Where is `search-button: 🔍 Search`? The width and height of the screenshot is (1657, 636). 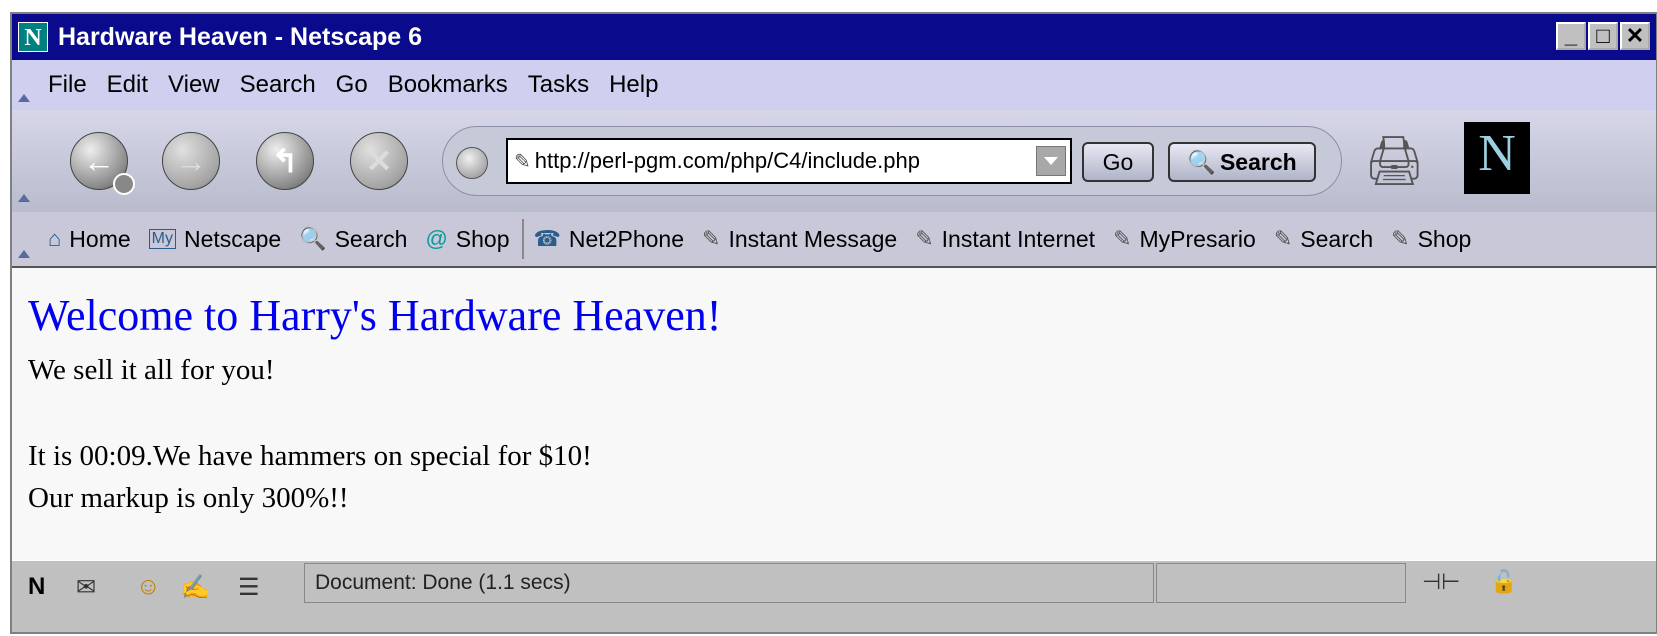 search-button: 🔍 Search is located at coordinates (1242, 162).